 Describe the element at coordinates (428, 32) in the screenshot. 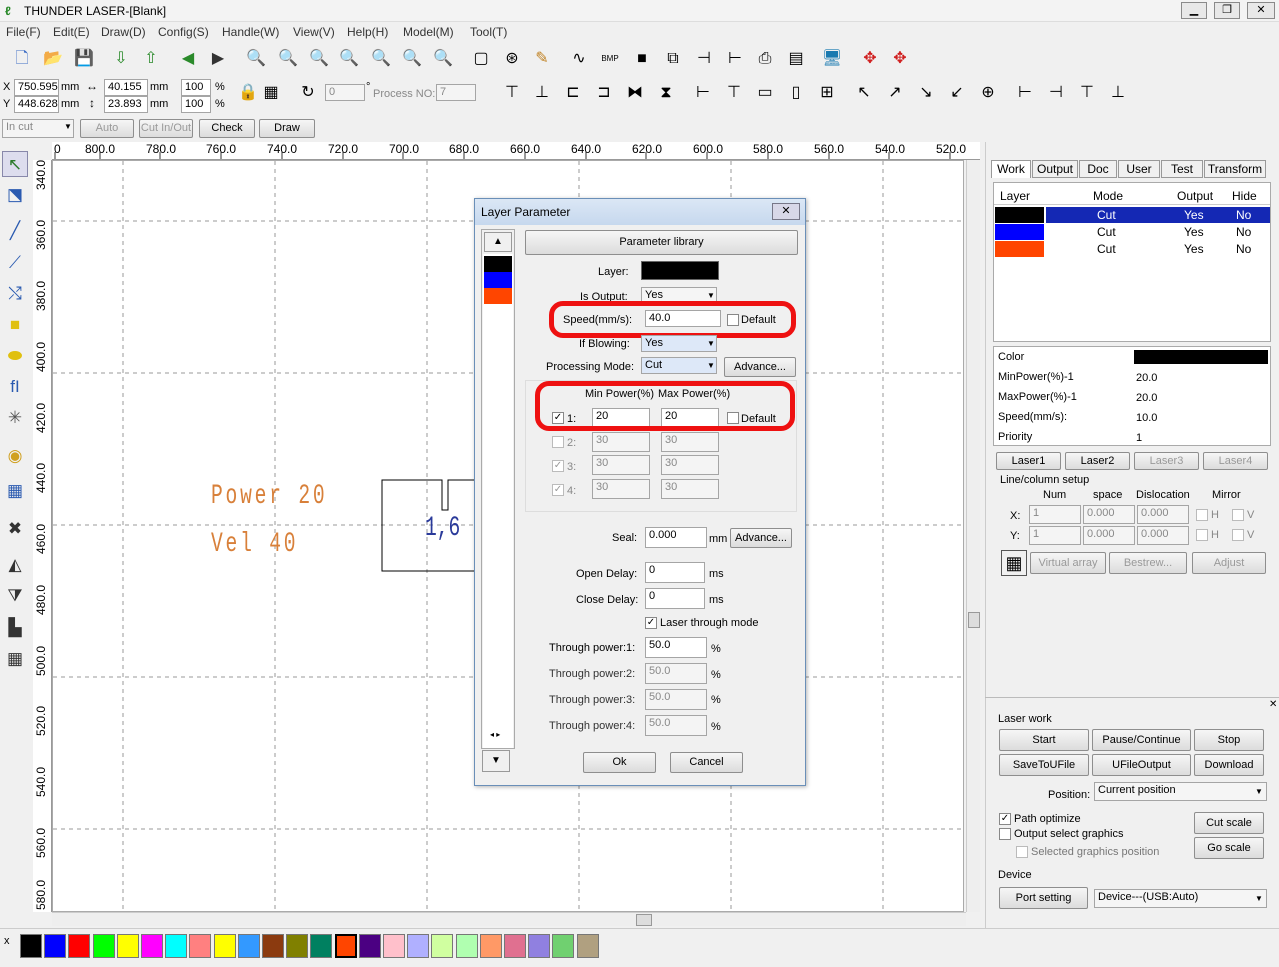

I see `menu-model: Model(M)` at that location.